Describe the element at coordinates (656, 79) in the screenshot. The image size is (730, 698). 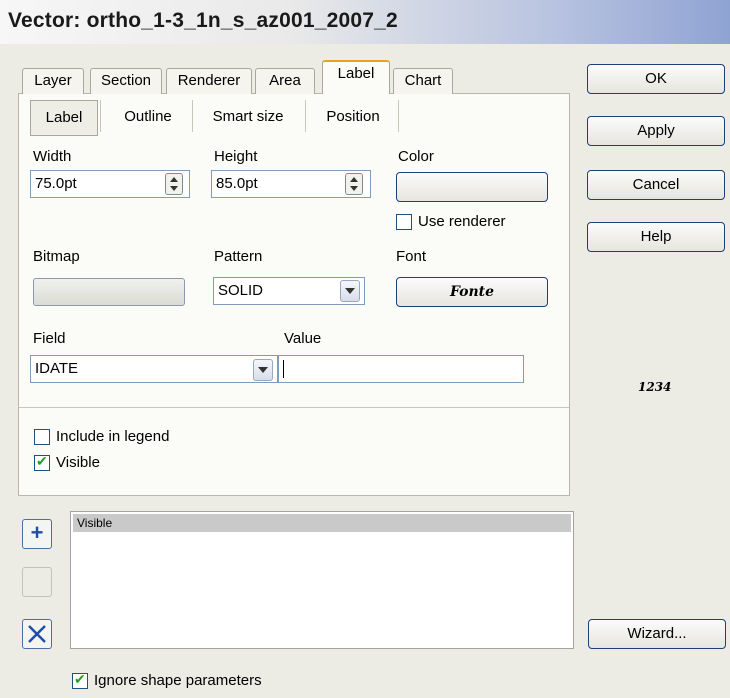
I see `ok-button: OK` at that location.